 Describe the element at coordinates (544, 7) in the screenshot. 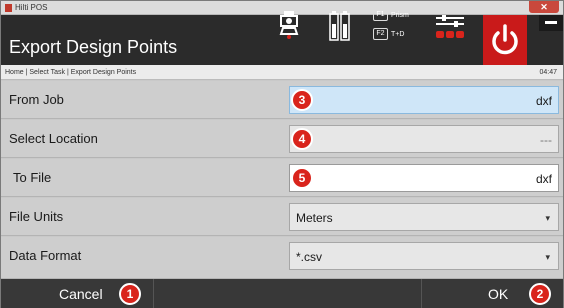

I see `close-window-button: ✕` at that location.